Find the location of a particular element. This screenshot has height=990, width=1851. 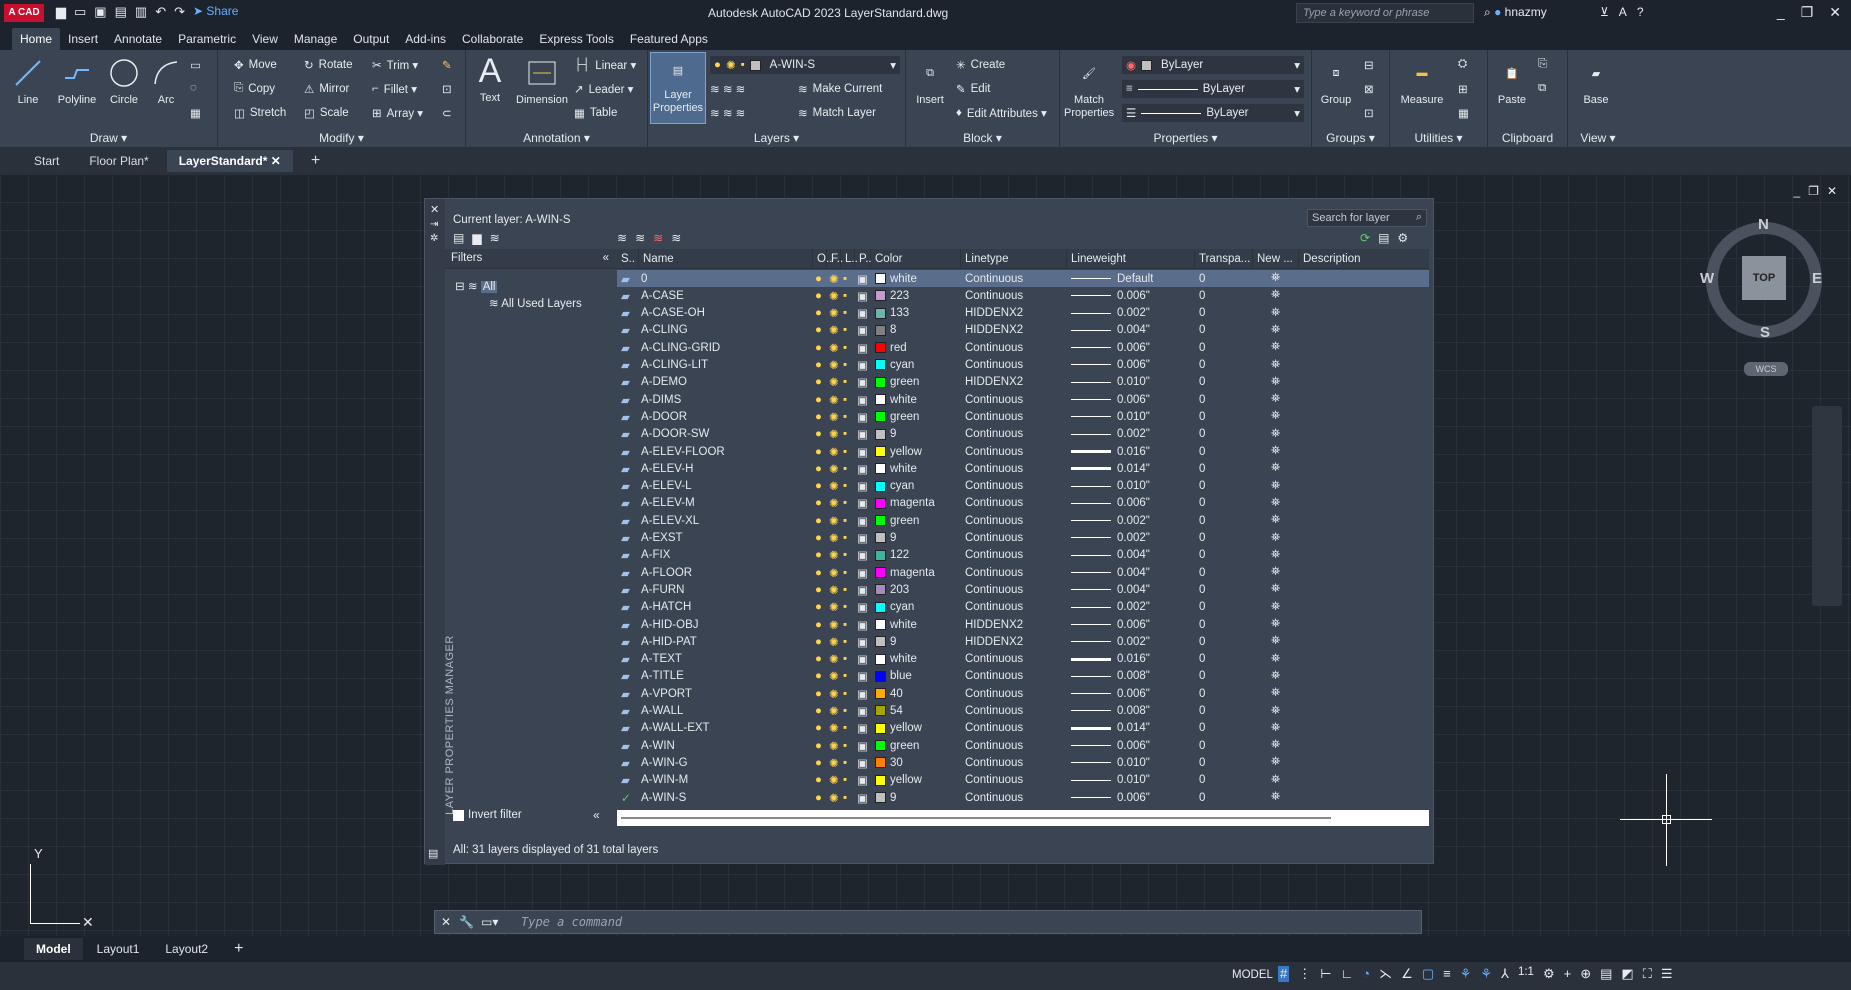

layer-color: 40 is located at coordinates (889, 694).